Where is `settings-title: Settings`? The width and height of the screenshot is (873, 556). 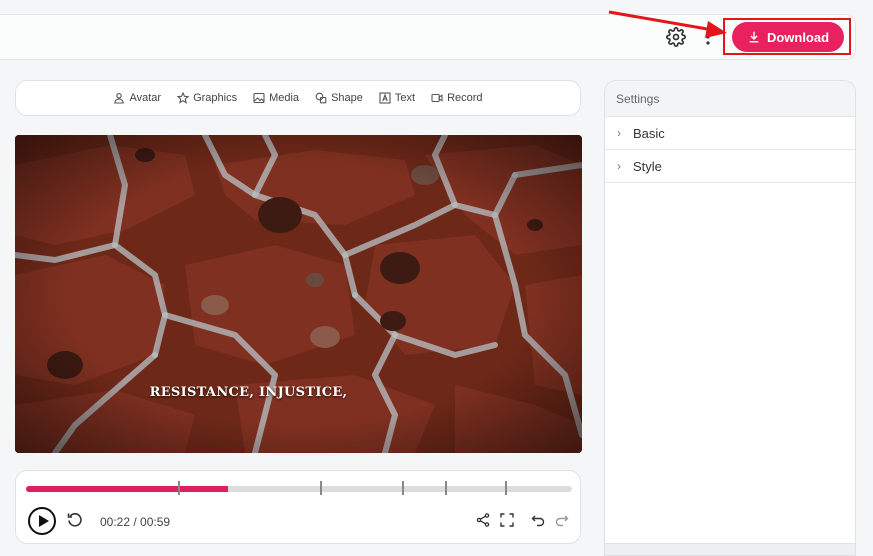
settings-title: Settings is located at coordinates (730, 99).